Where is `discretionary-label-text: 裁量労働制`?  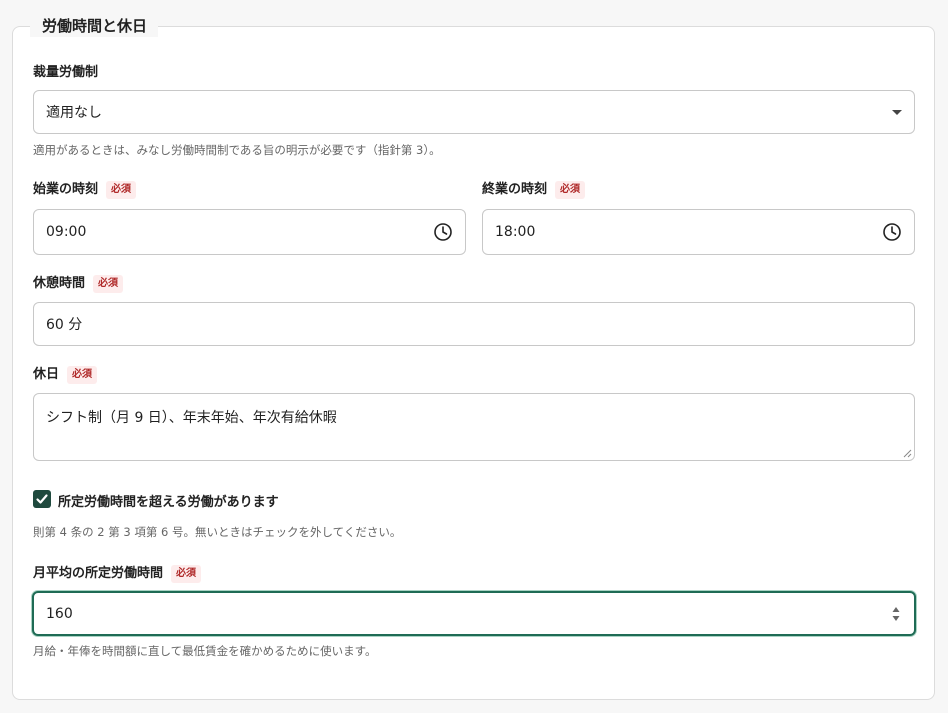
discretionary-label-text: 裁量労働制 is located at coordinates (66, 72).